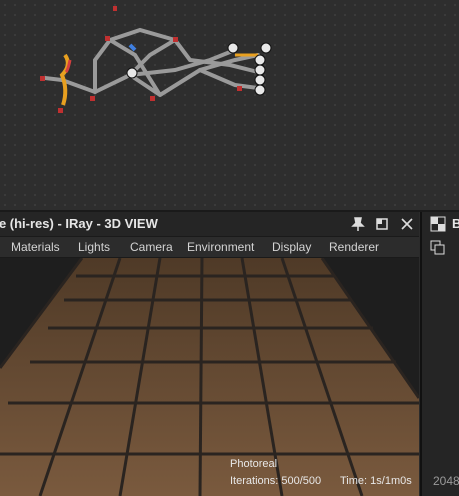 Image resolution: width=459 pixels, height=496 pixels. What do you see at coordinates (291, 247) in the screenshot?
I see `menu-display: Display` at bounding box center [291, 247].